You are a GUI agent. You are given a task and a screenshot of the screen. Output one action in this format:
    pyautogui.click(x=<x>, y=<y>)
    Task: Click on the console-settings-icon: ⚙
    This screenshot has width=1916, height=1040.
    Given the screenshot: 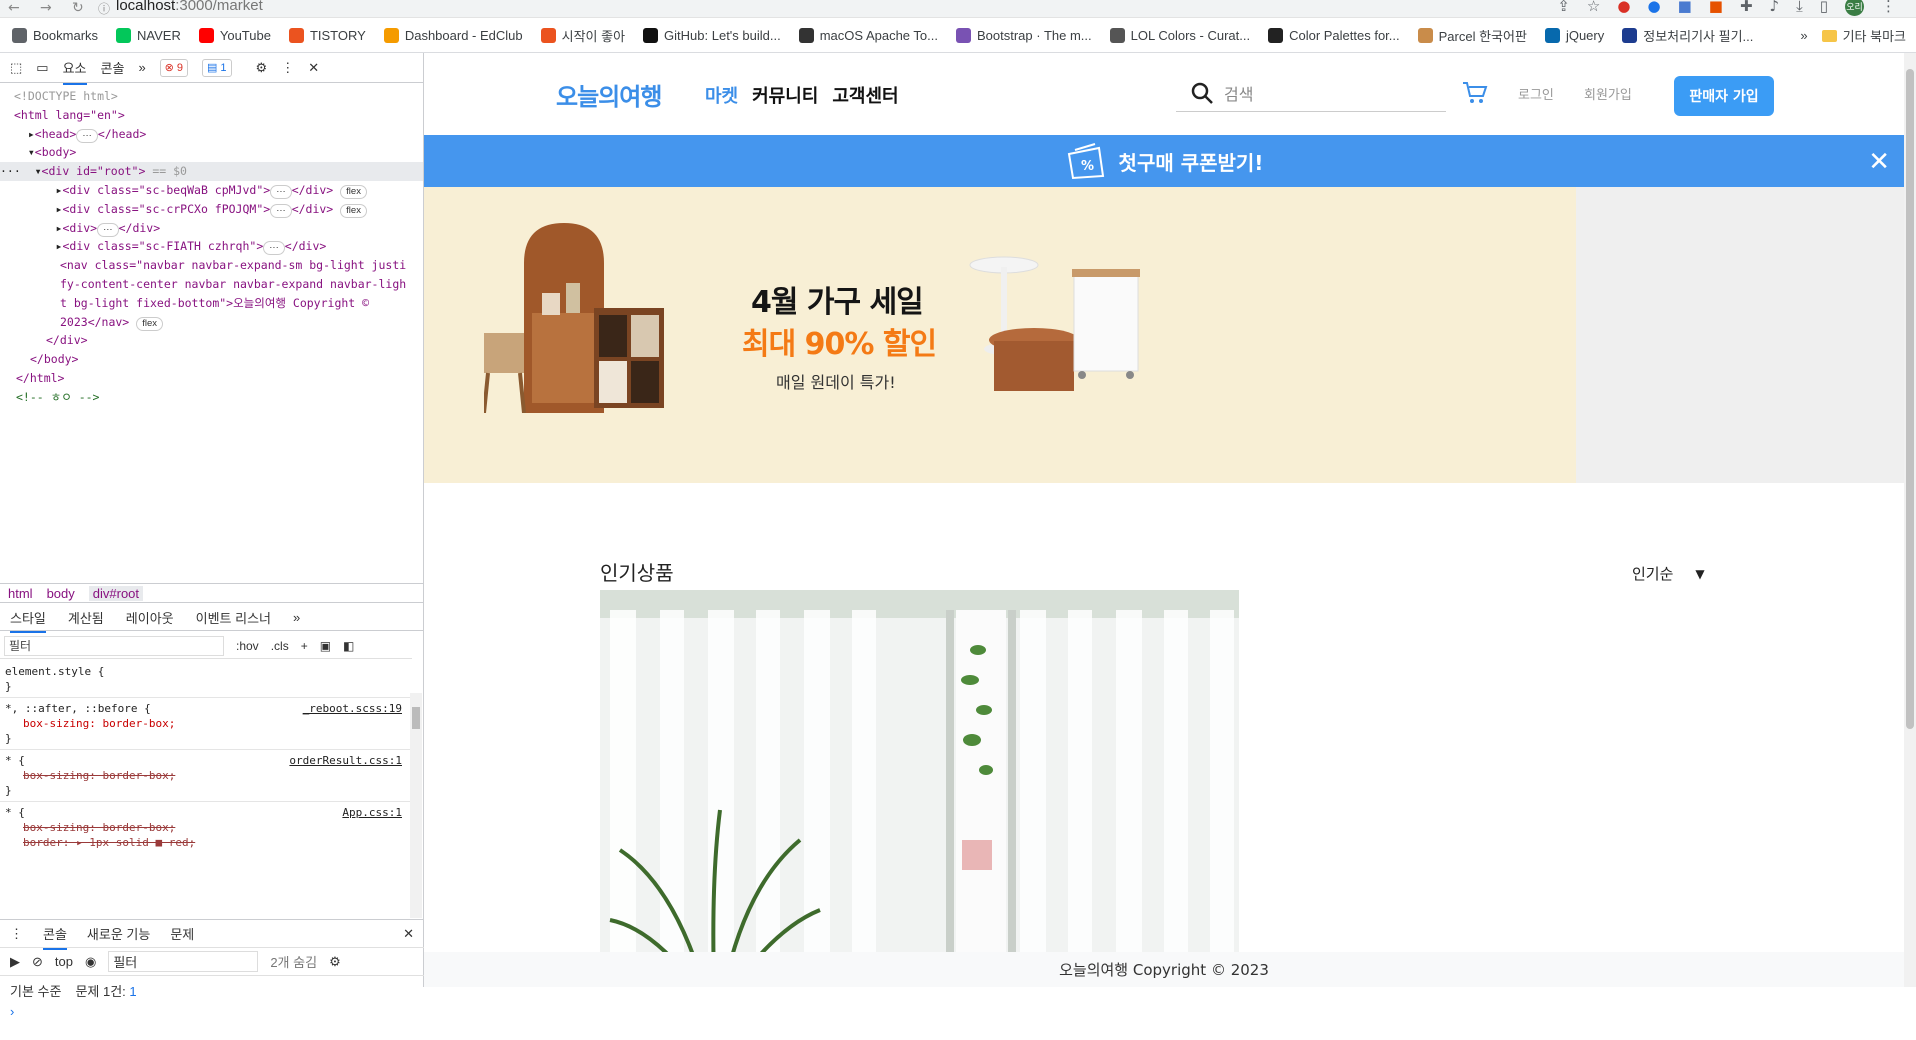 What is the action you would take?
    pyautogui.click(x=335, y=962)
    